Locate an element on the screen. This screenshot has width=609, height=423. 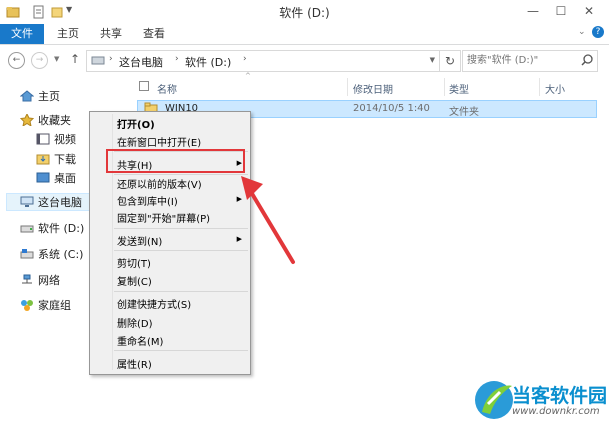
nav-label: 收藏夹 is located at coordinates (54, 120).